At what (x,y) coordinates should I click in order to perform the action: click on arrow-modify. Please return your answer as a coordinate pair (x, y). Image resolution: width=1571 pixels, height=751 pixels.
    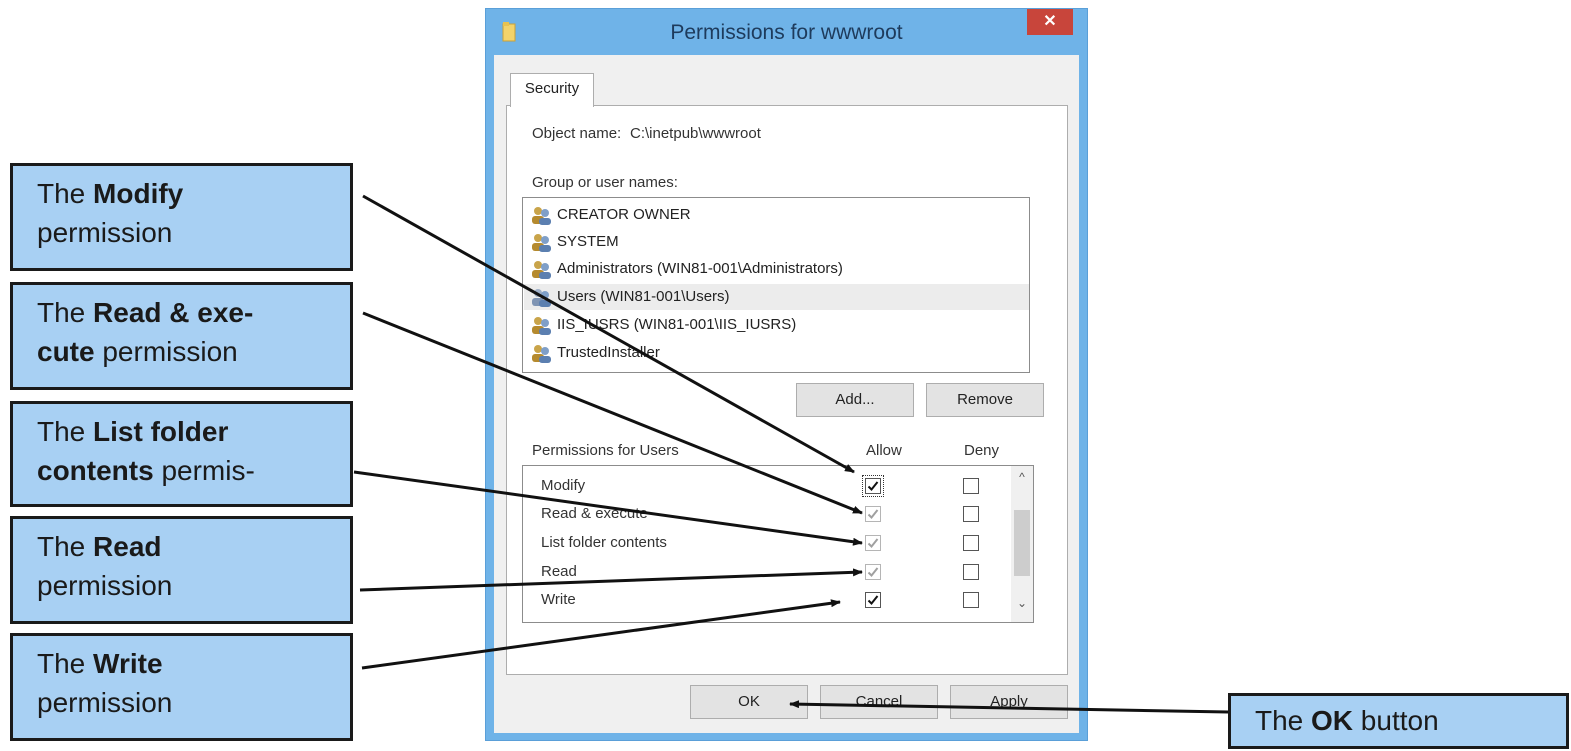
    Looking at the image, I should click on (608, 334).